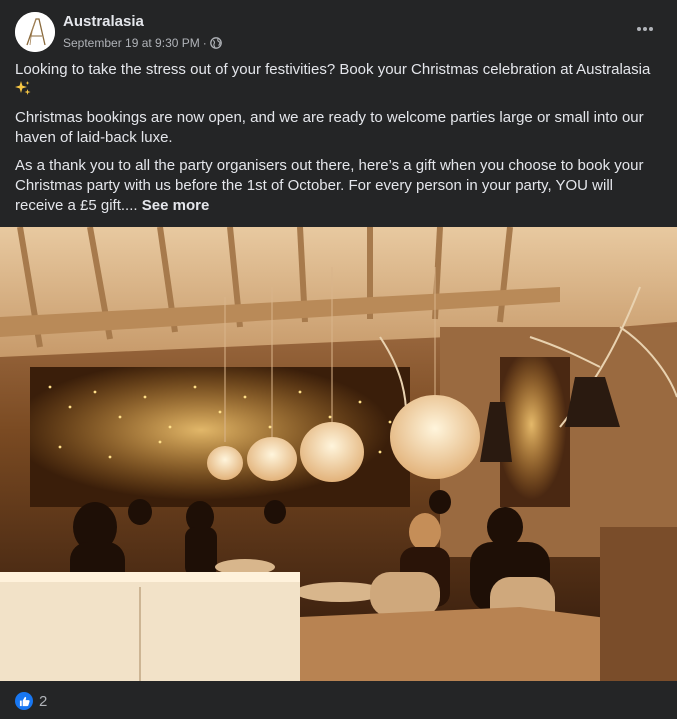  What do you see at coordinates (338, 30) in the screenshot?
I see `post-header: Australasia September 19 at 9:30 PM ·` at bounding box center [338, 30].